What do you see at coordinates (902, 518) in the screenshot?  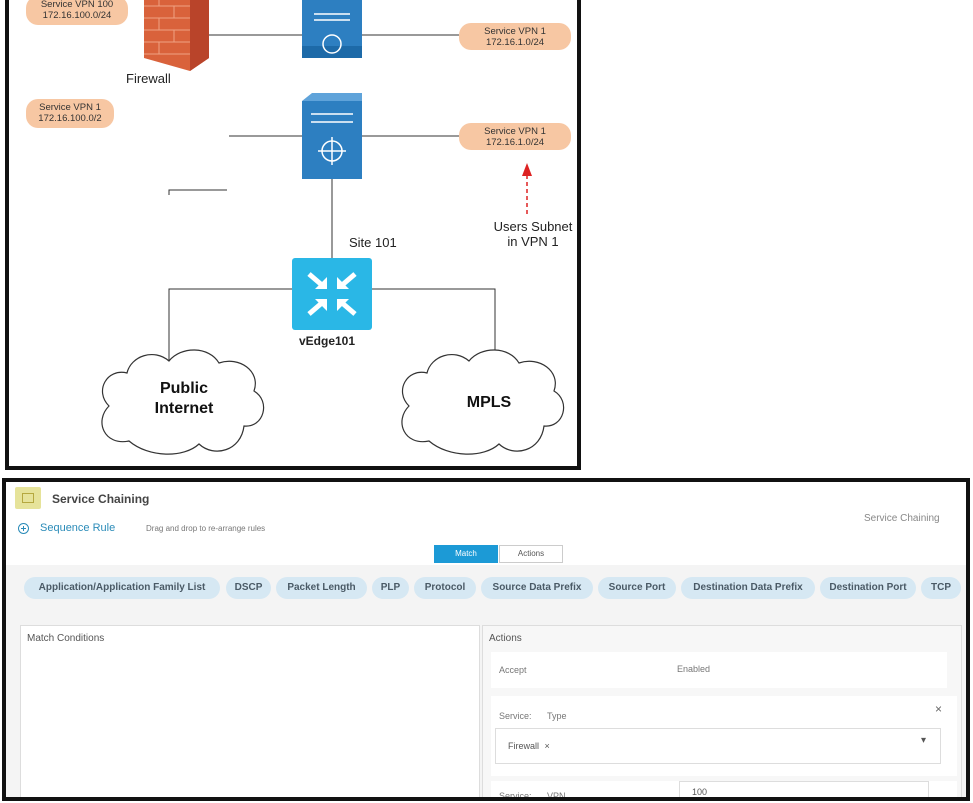 I see `right-title: Service Chaining` at bounding box center [902, 518].